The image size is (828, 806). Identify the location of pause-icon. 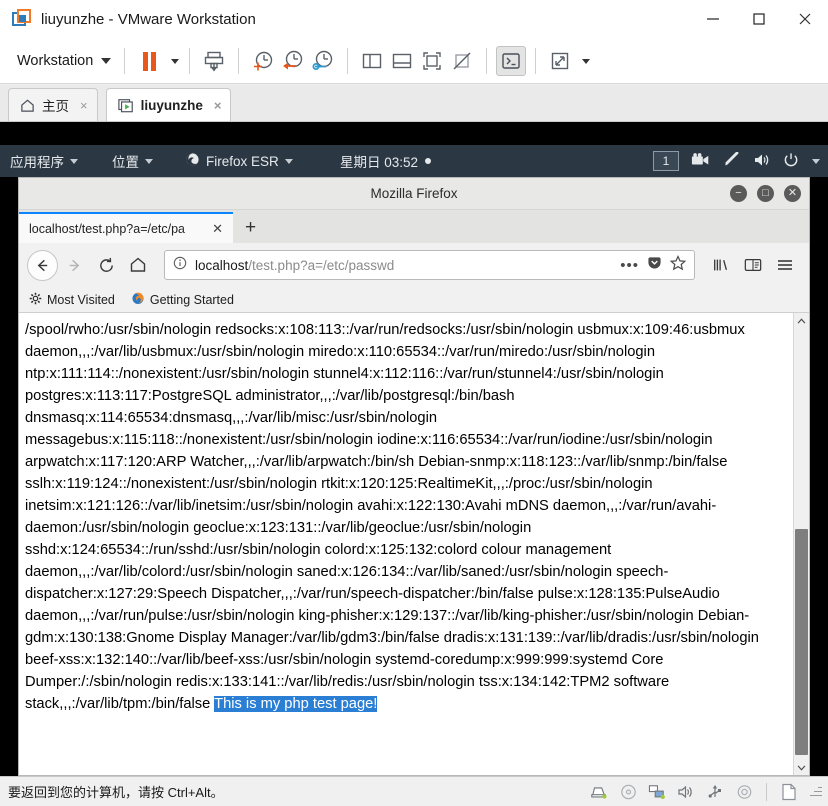
(149, 61).